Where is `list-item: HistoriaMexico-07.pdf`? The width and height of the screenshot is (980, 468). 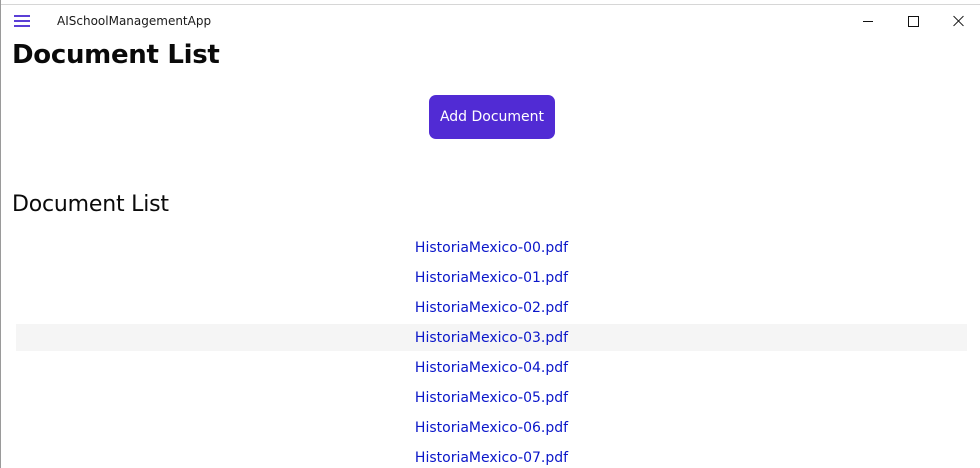
list-item: HistoriaMexico-07.pdf is located at coordinates (491, 455).